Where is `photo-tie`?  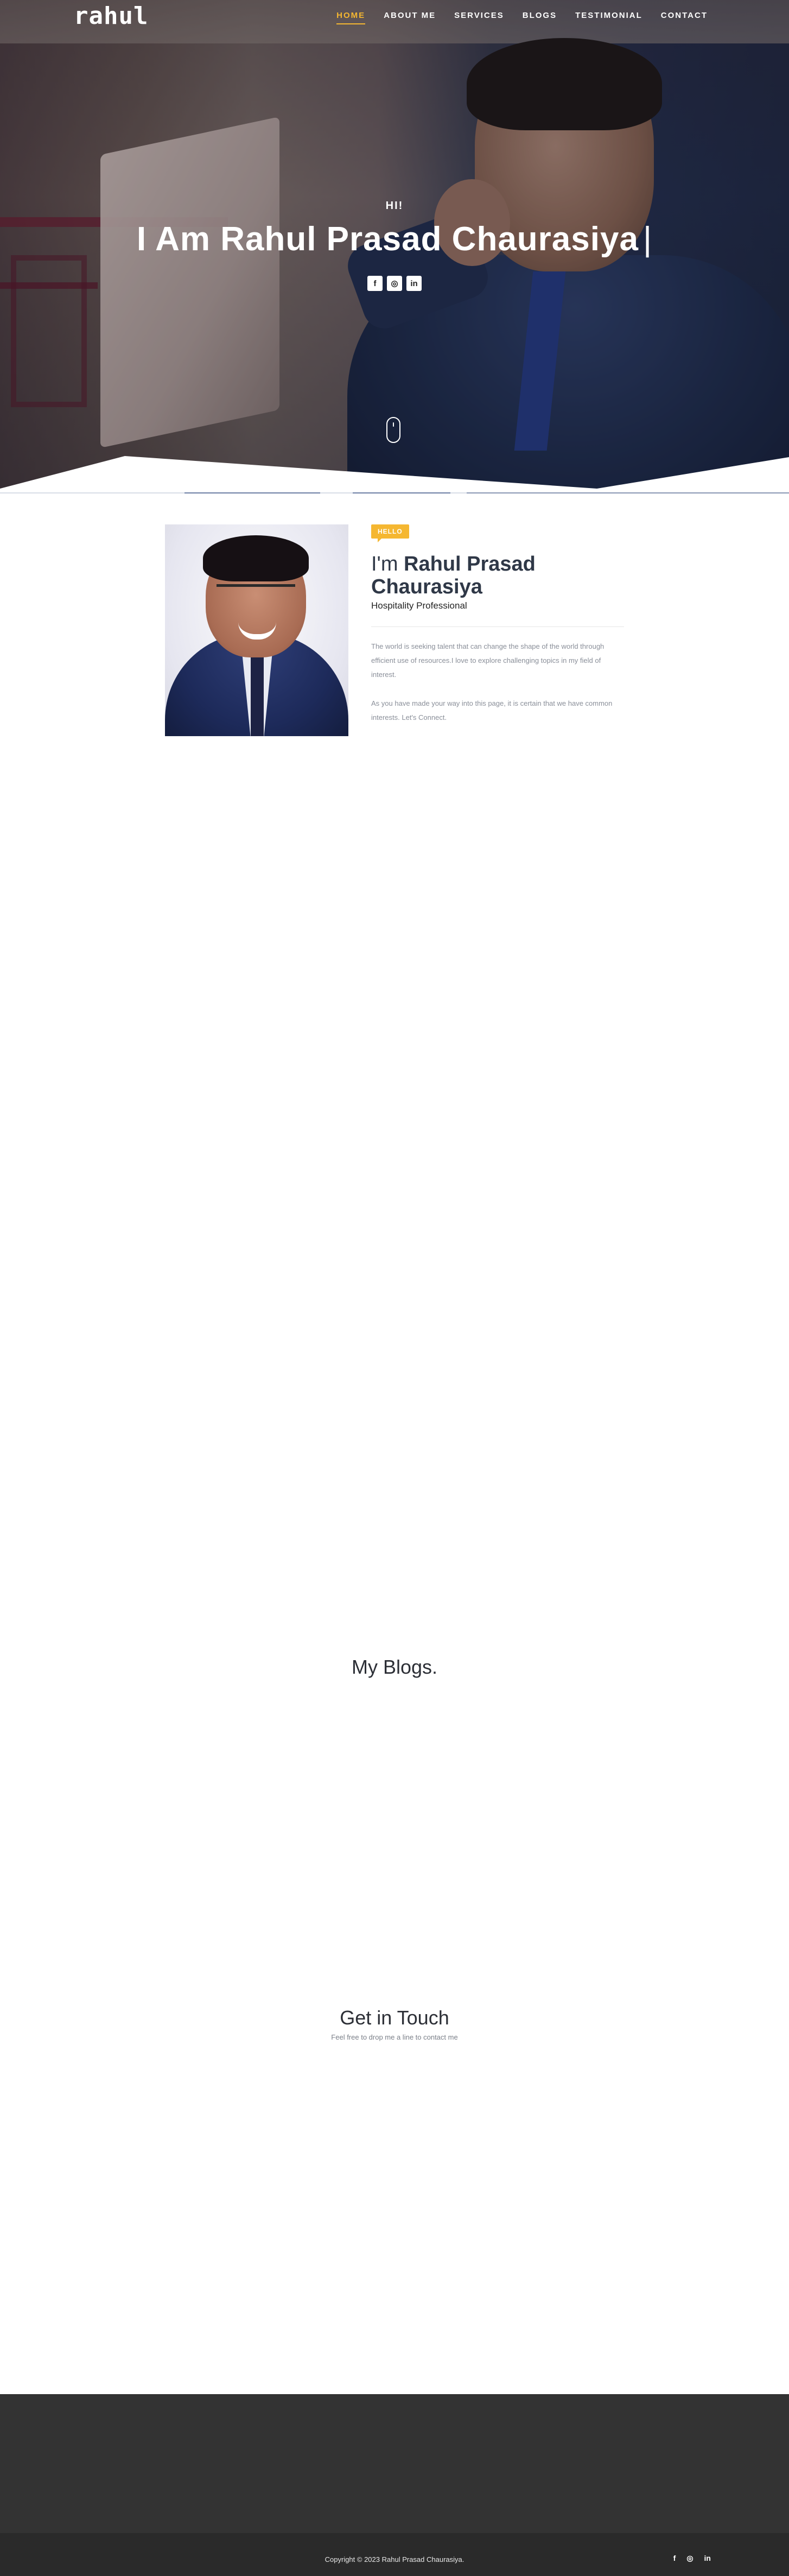
photo-tie is located at coordinates (257, 694).